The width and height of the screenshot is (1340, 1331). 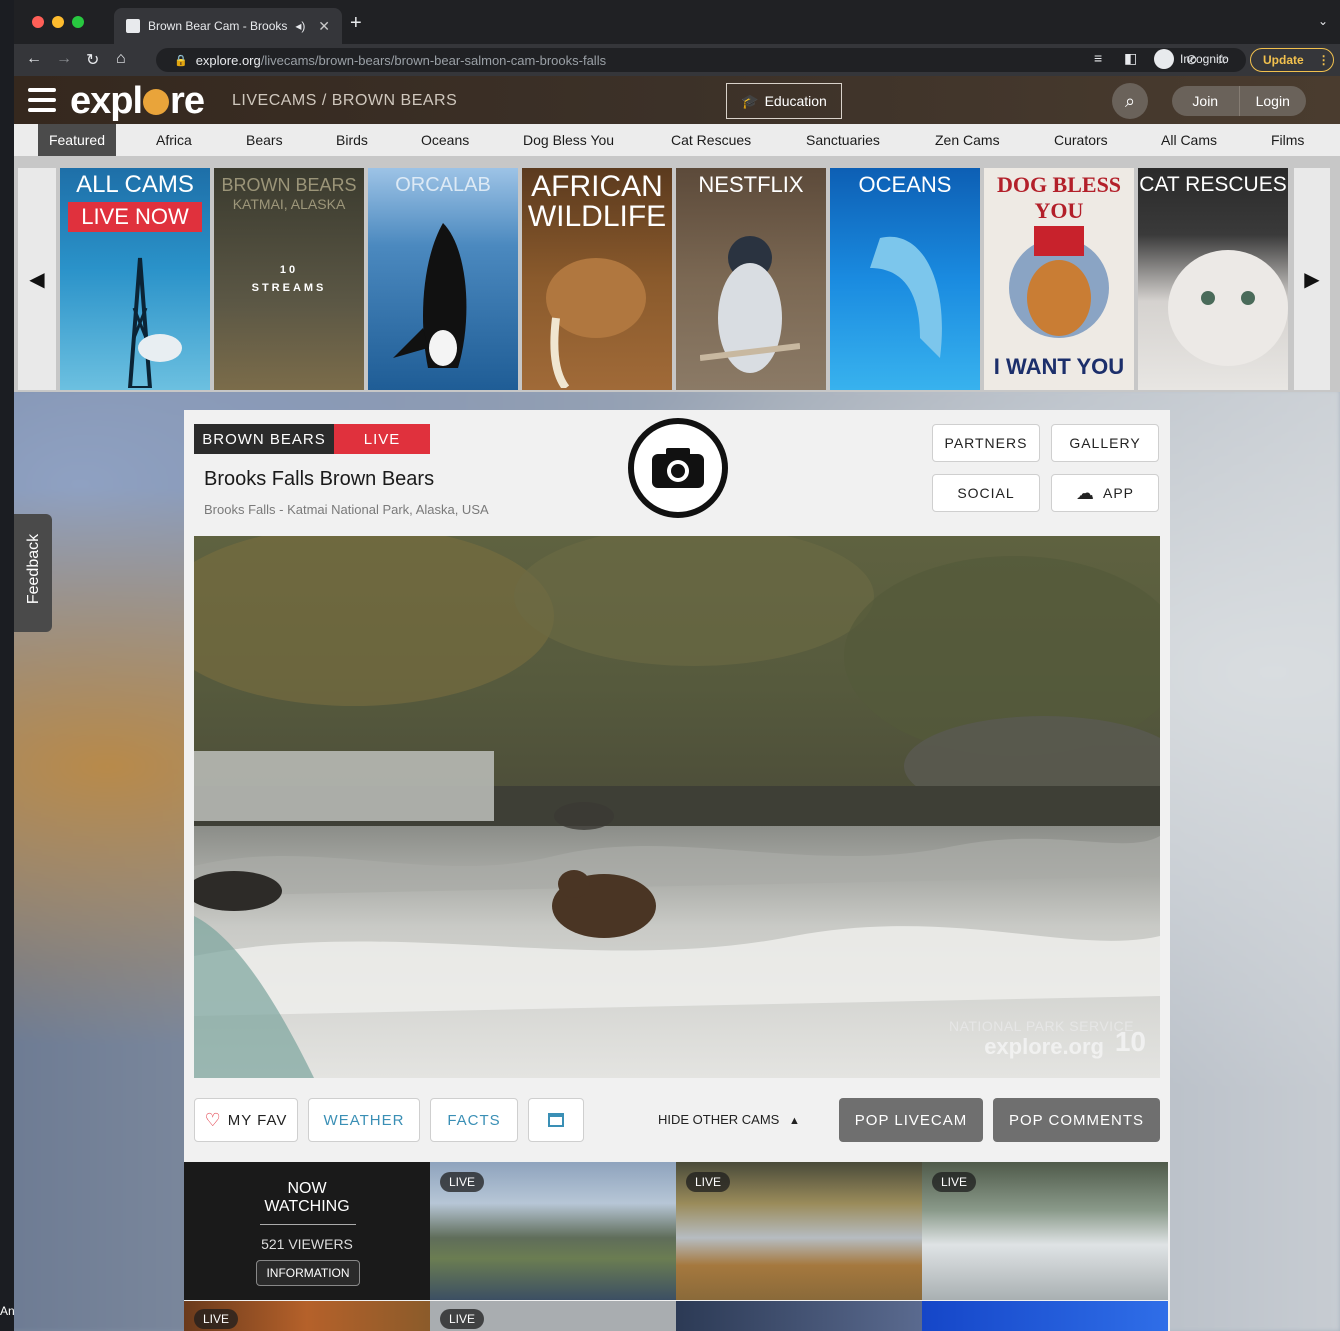 I want to click on reading-list-icon: ≡, so click(x=1098, y=58).